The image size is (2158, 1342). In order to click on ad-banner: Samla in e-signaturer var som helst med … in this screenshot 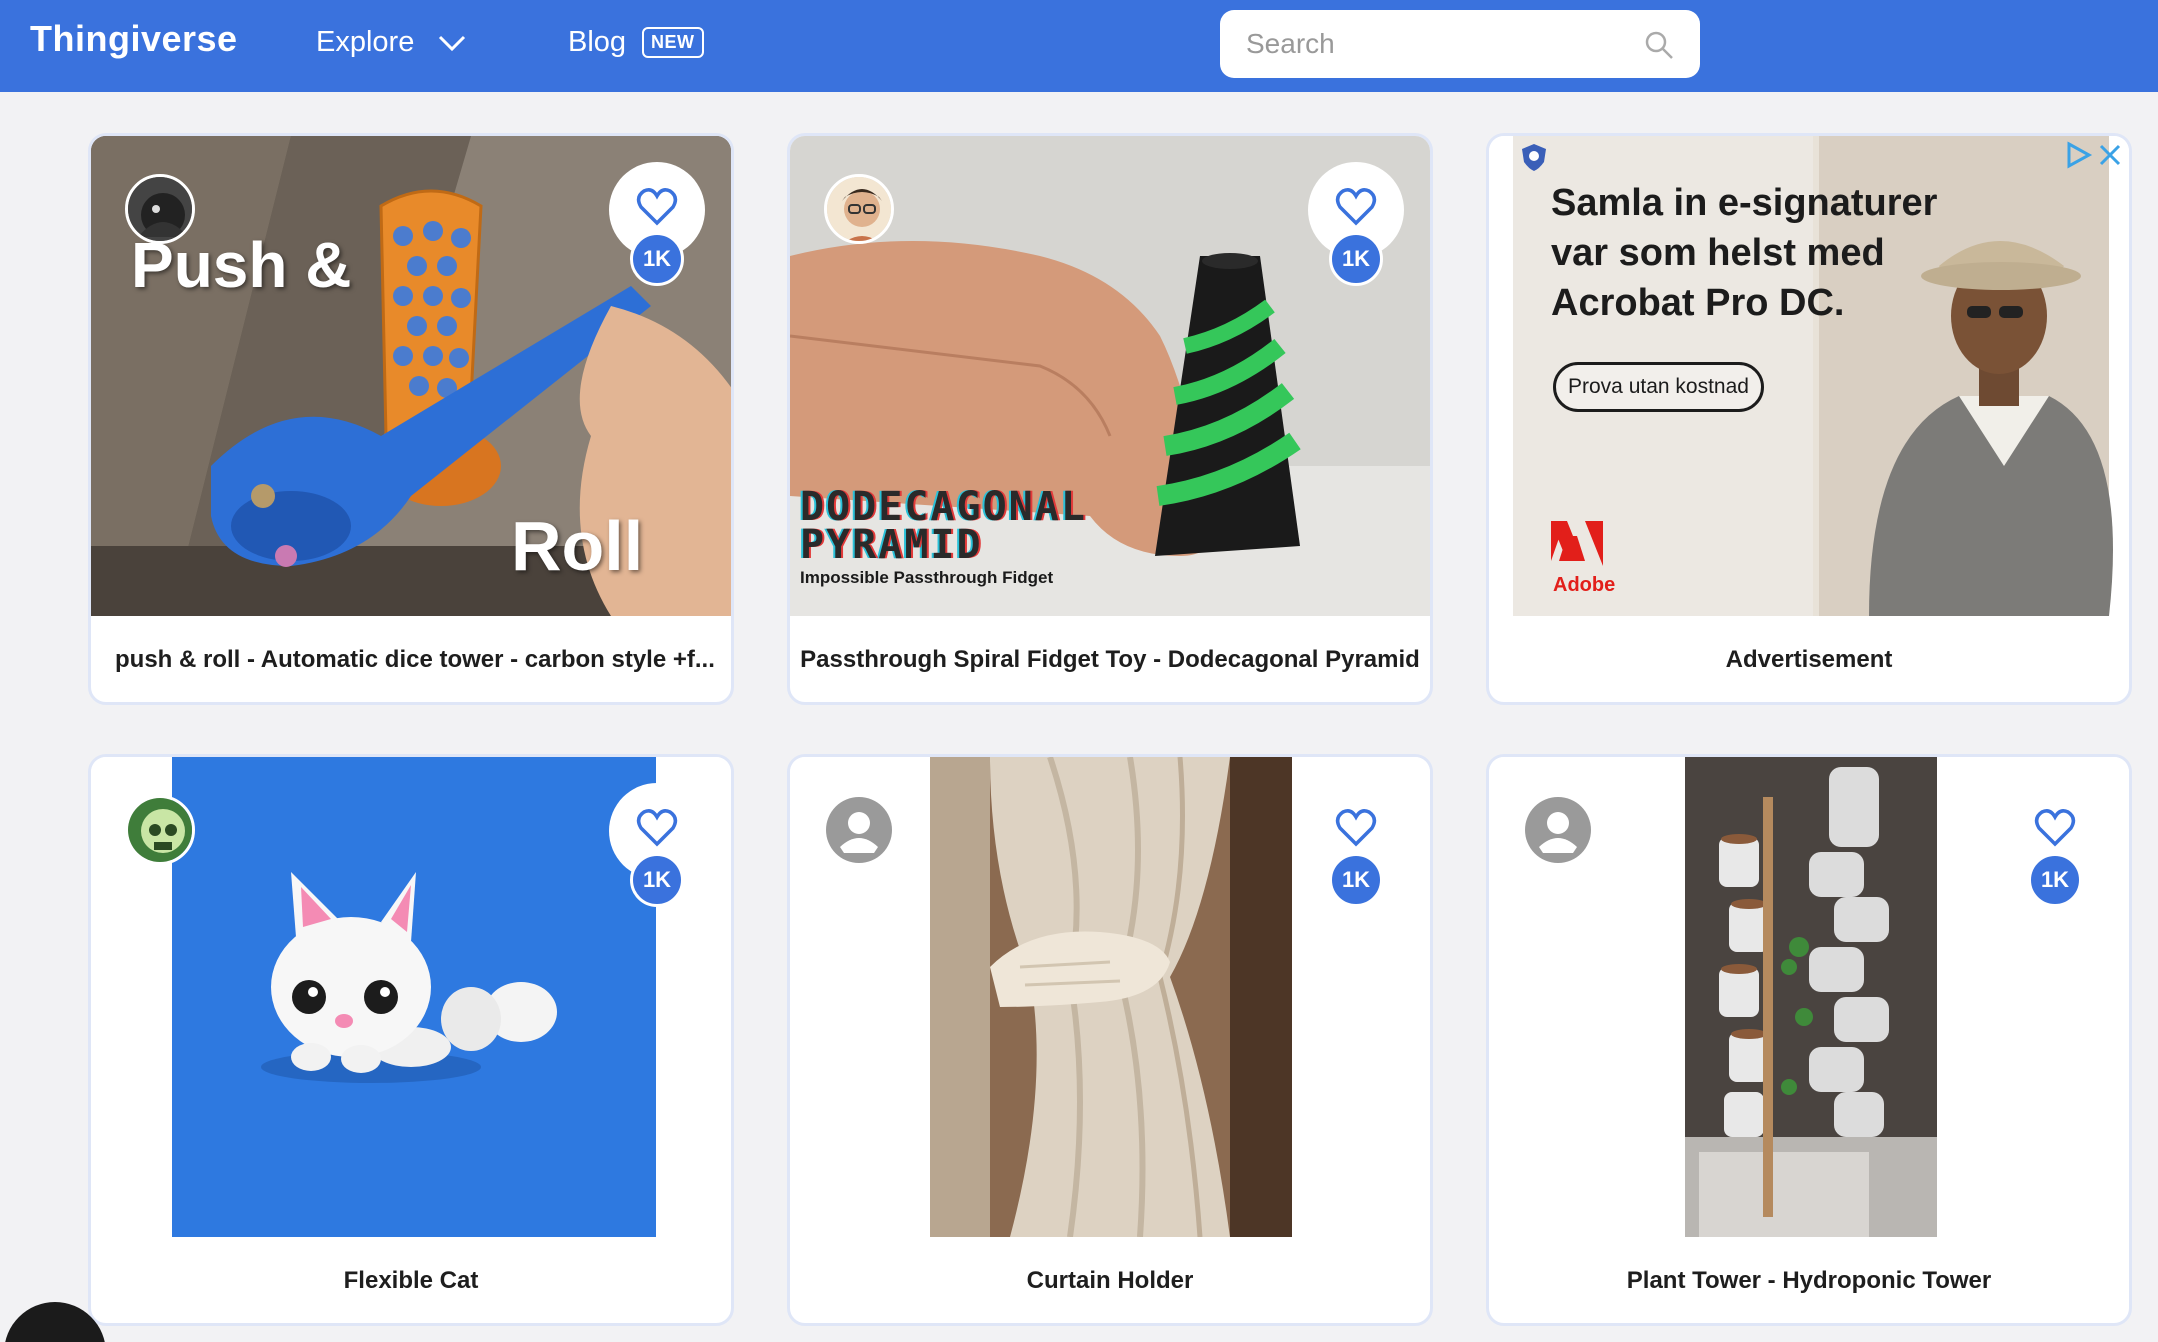, I will do `click(1809, 376)`.